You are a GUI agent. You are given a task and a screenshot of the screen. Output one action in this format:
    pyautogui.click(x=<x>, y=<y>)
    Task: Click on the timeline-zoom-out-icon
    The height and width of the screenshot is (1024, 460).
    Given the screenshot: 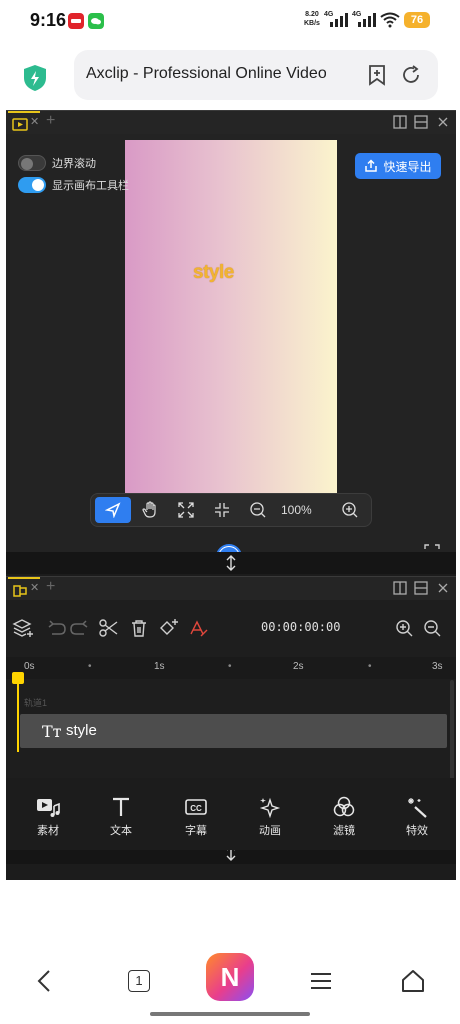 What is the action you would take?
    pyautogui.click(x=433, y=628)
    